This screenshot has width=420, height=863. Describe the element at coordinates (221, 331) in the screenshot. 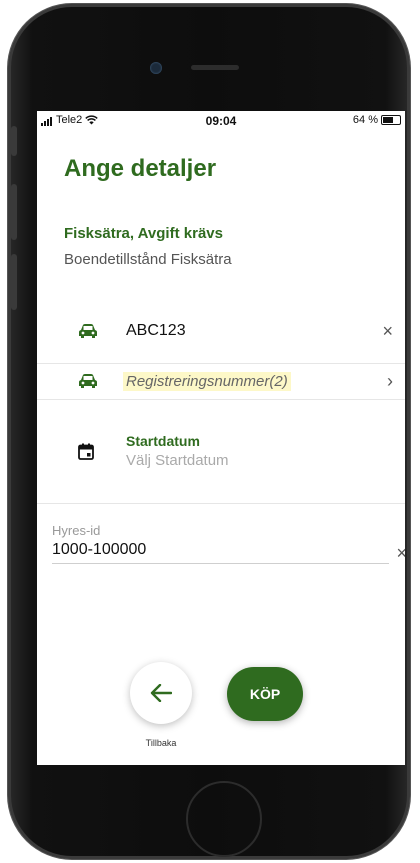

I see `vehicle-row-1: ABC123 ×` at that location.